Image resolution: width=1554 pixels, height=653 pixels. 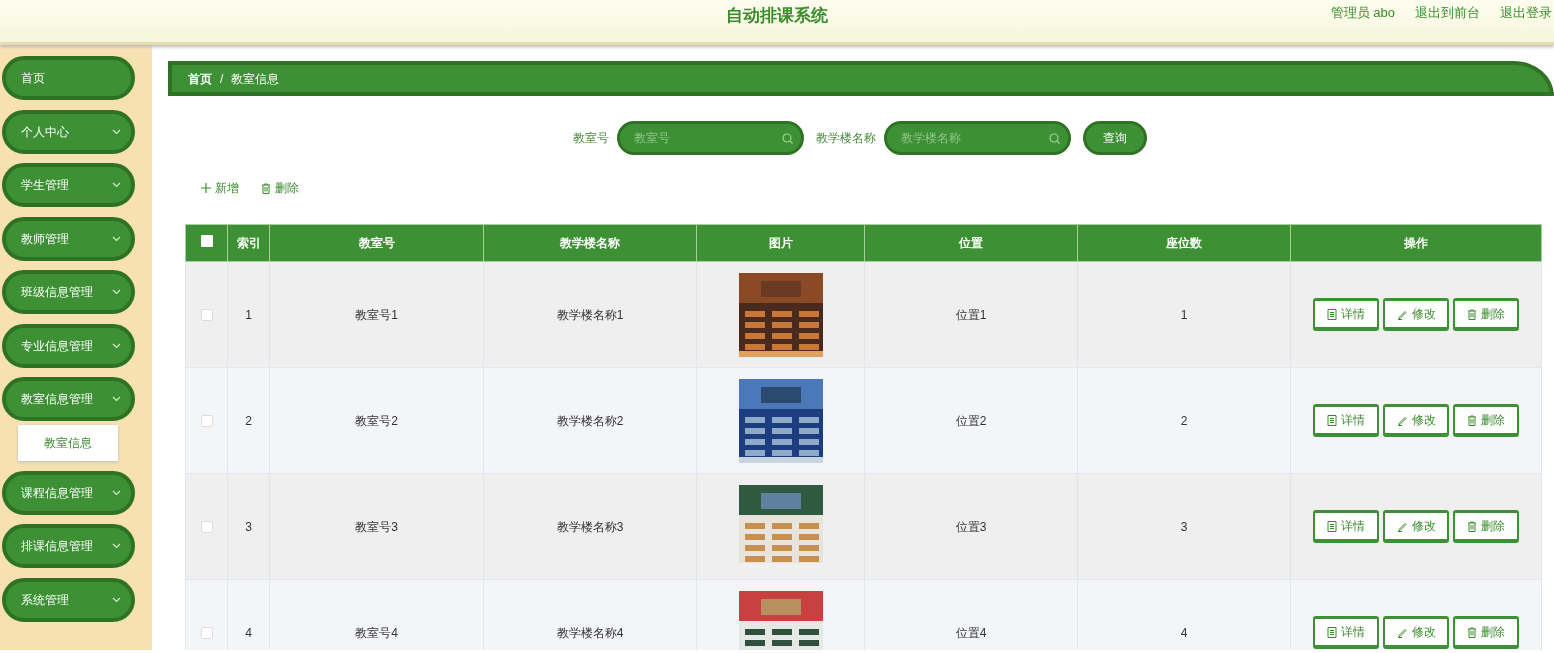 I want to click on column-header: 教学楼名称, so click(x=590, y=243).